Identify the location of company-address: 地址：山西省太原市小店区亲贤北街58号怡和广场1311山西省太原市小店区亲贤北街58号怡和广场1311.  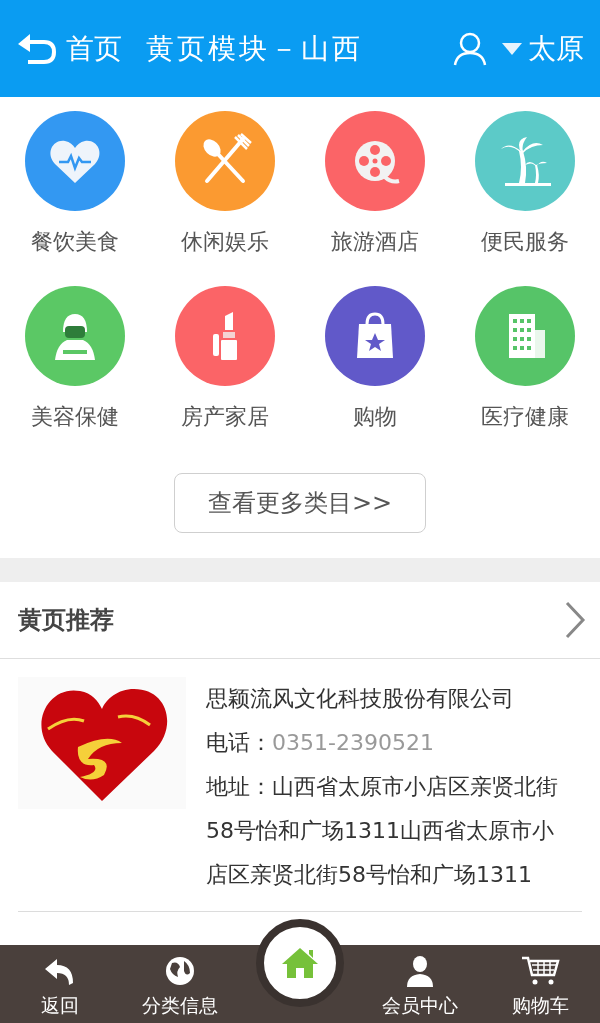
(382, 831).